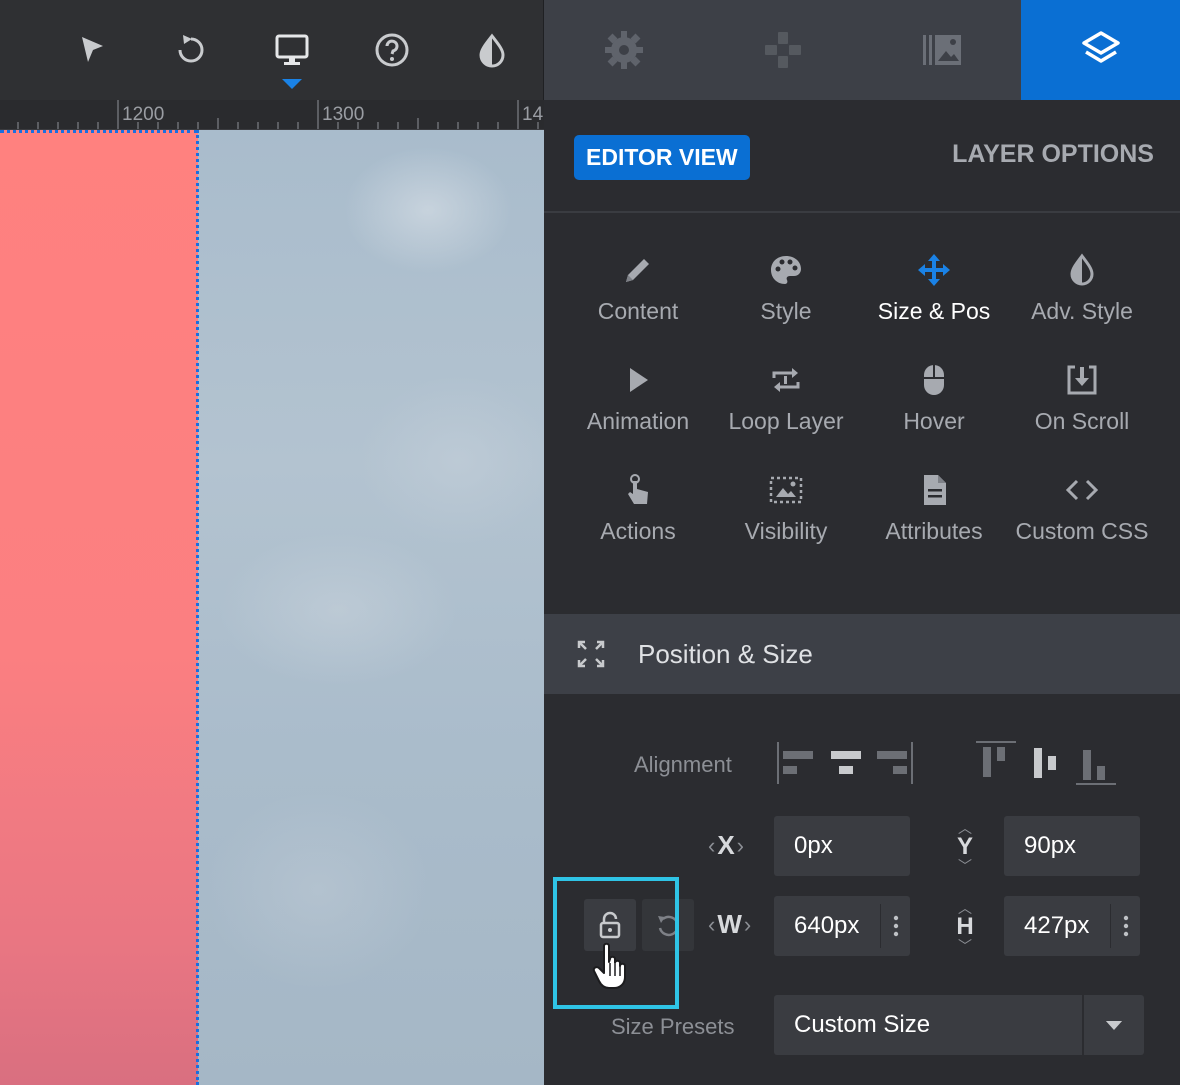  I want to click on h-label: H, so click(965, 926).